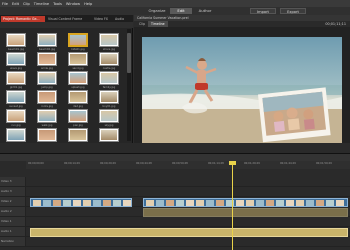 Image resolution: width=350 pixels, height=250 pixels. Describe the element at coordinates (205, 11) in the screenshot. I see `tab-author: Author` at that location.